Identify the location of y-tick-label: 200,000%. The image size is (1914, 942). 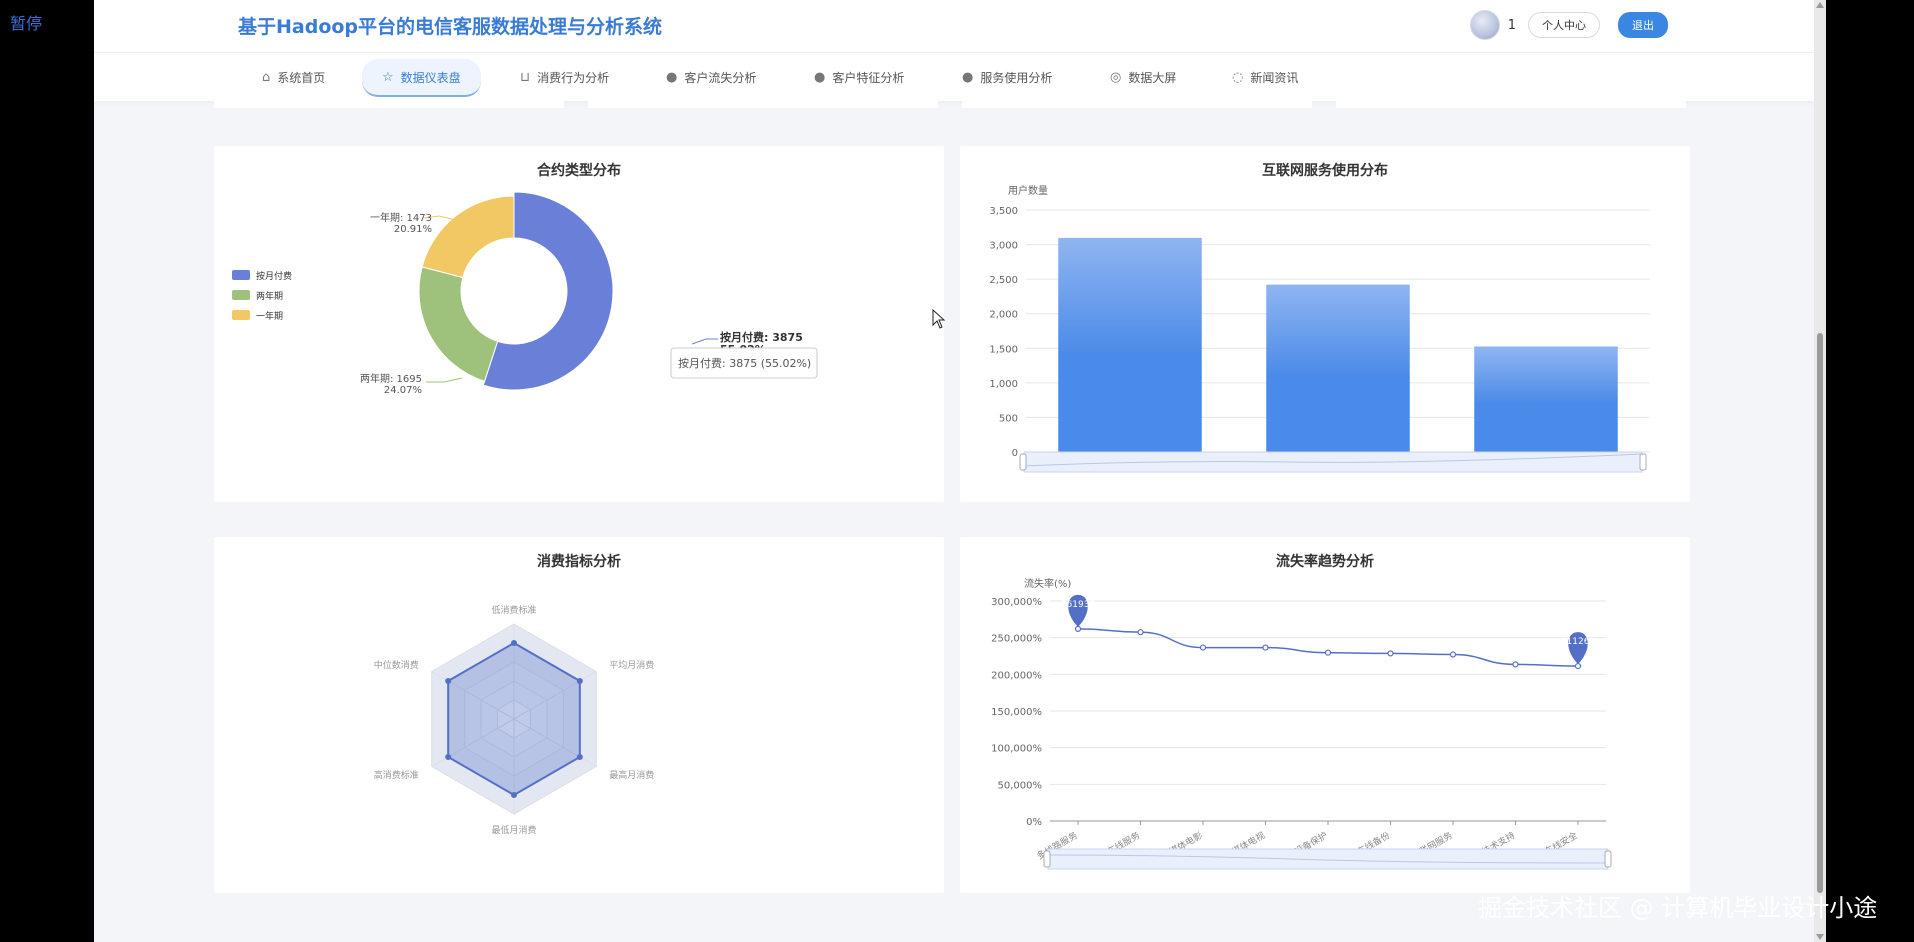
(1016, 675).